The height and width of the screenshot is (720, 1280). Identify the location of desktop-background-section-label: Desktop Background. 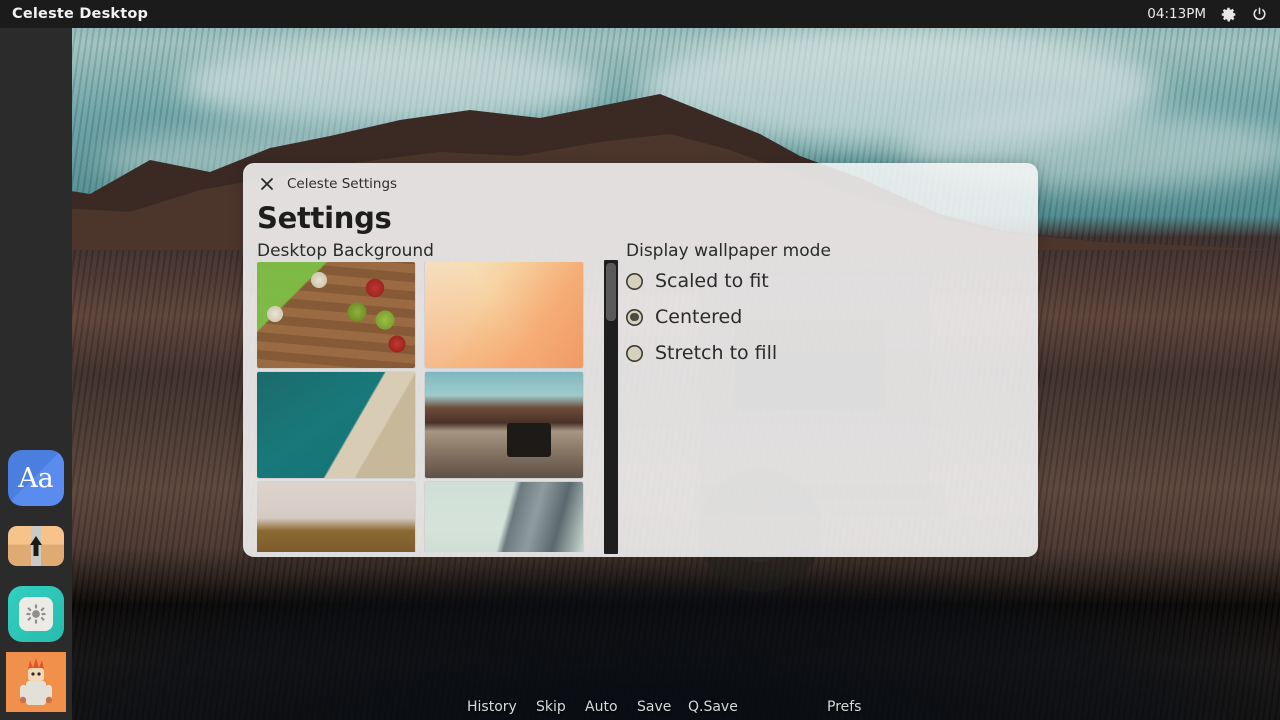
(345, 251).